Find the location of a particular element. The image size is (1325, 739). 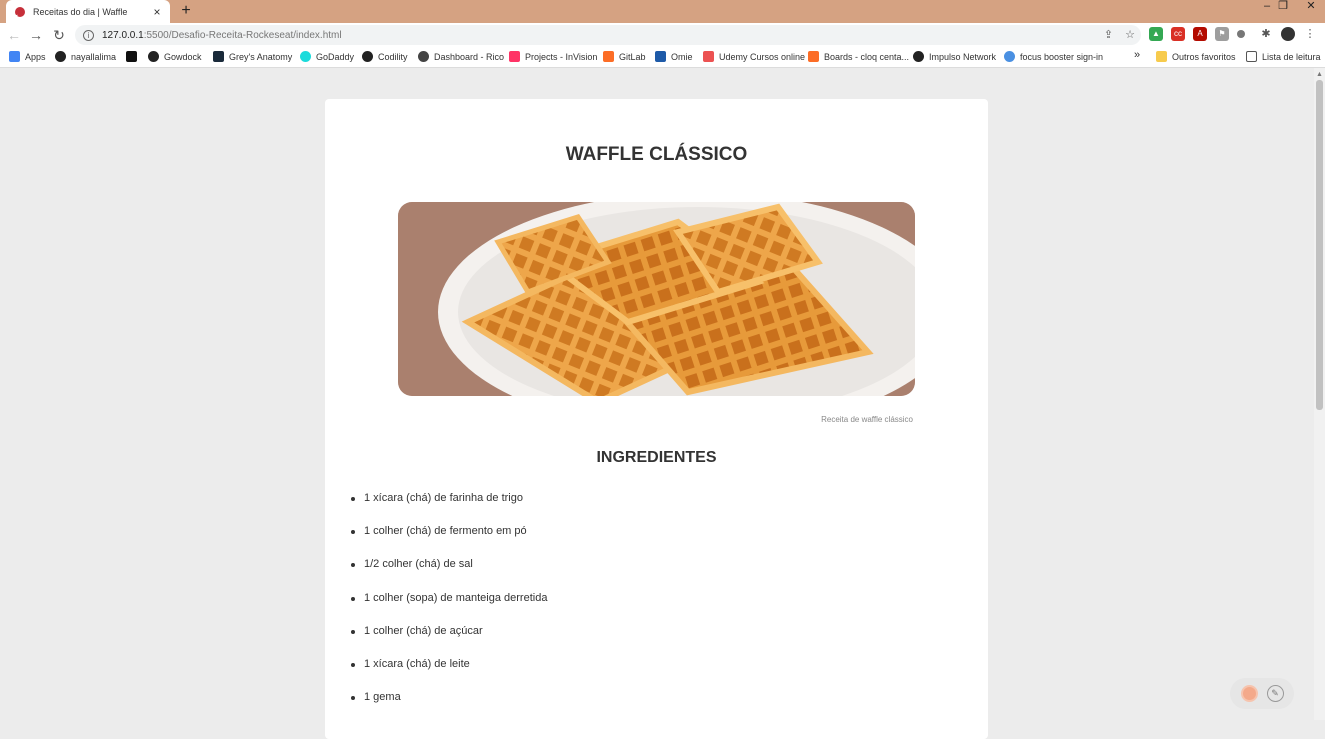

ingredient-item: 1 gema is located at coordinates (449, 707).